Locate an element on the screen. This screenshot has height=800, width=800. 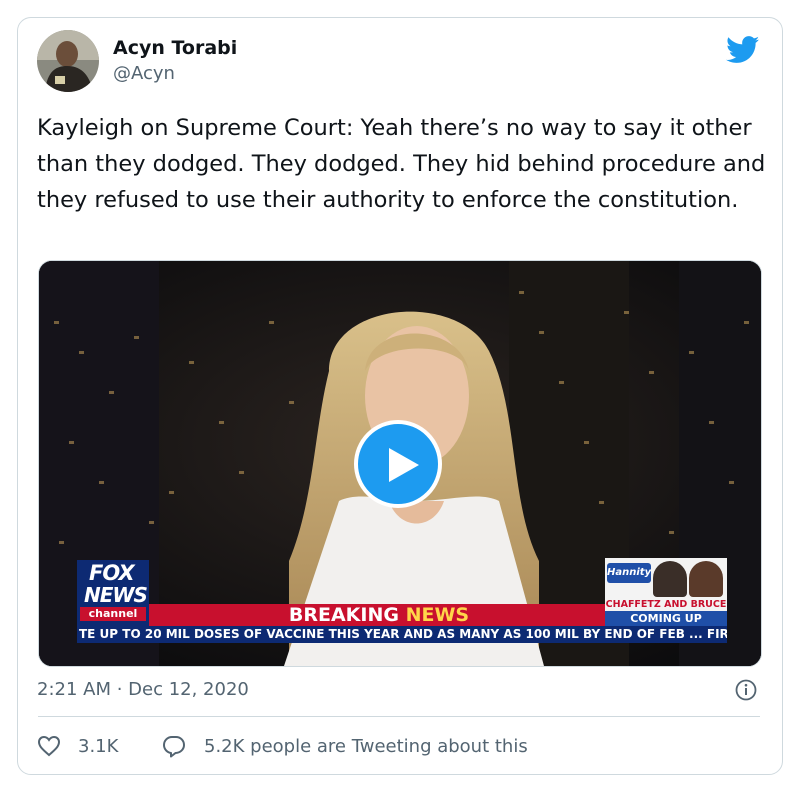
banner-prefix: BREAKING is located at coordinates (347, 615).